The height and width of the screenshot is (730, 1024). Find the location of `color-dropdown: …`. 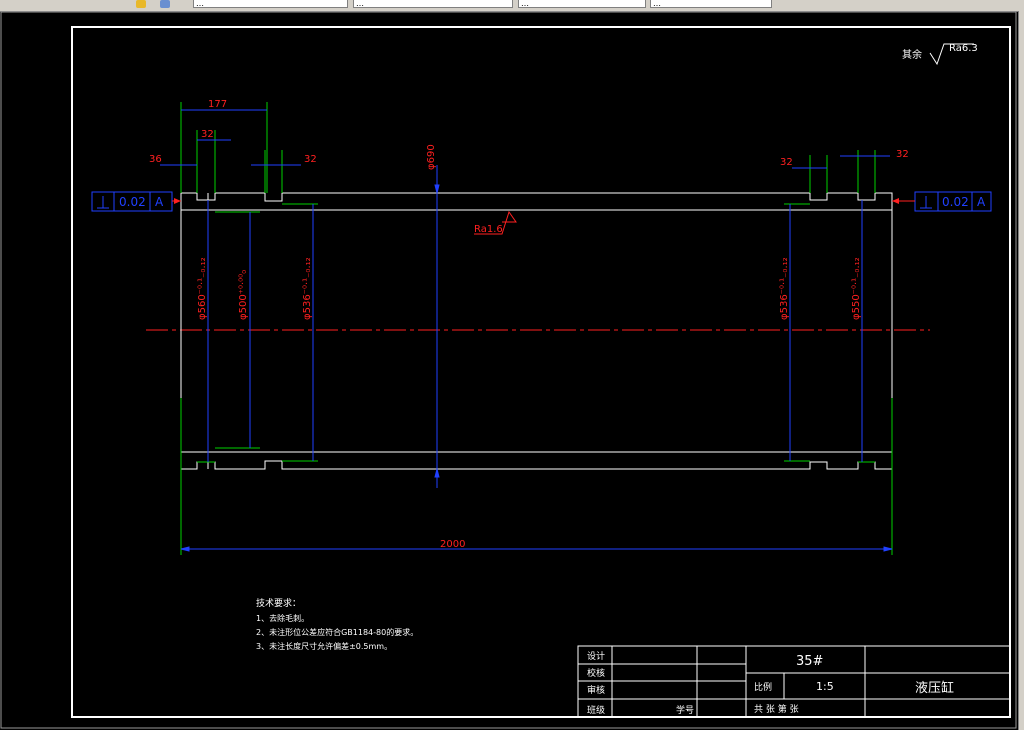

color-dropdown: … is located at coordinates (433, 4).